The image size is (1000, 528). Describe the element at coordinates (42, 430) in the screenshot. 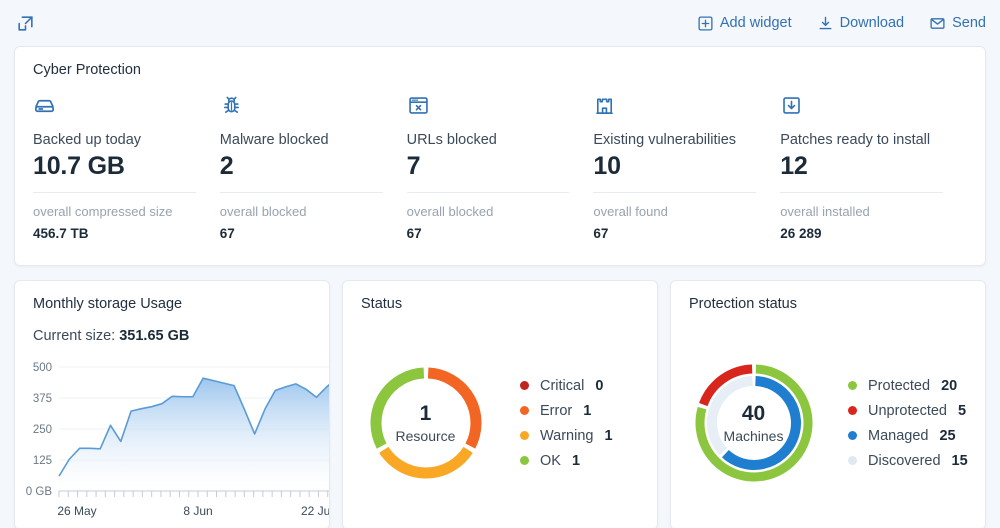

I see `svg-text: 250` at that location.